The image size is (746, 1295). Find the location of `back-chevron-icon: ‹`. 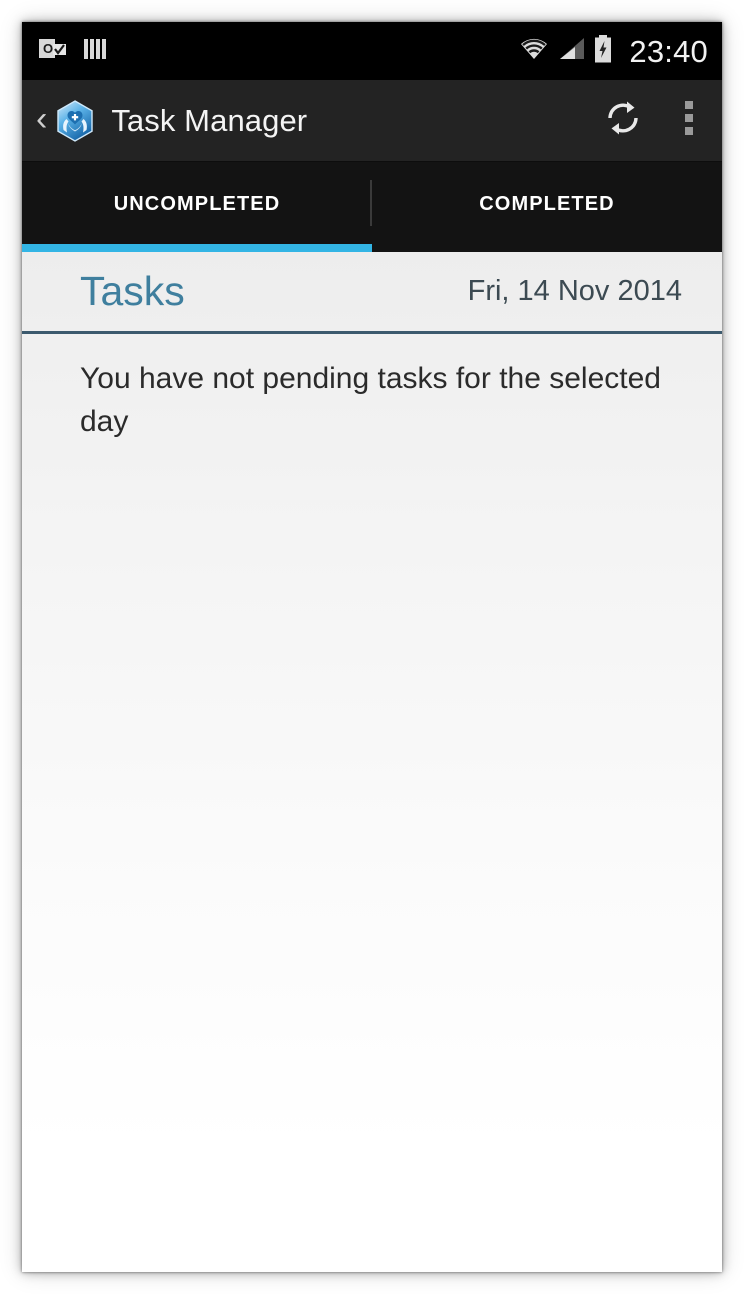

back-chevron-icon: ‹ is located at coordinates (43, 121).